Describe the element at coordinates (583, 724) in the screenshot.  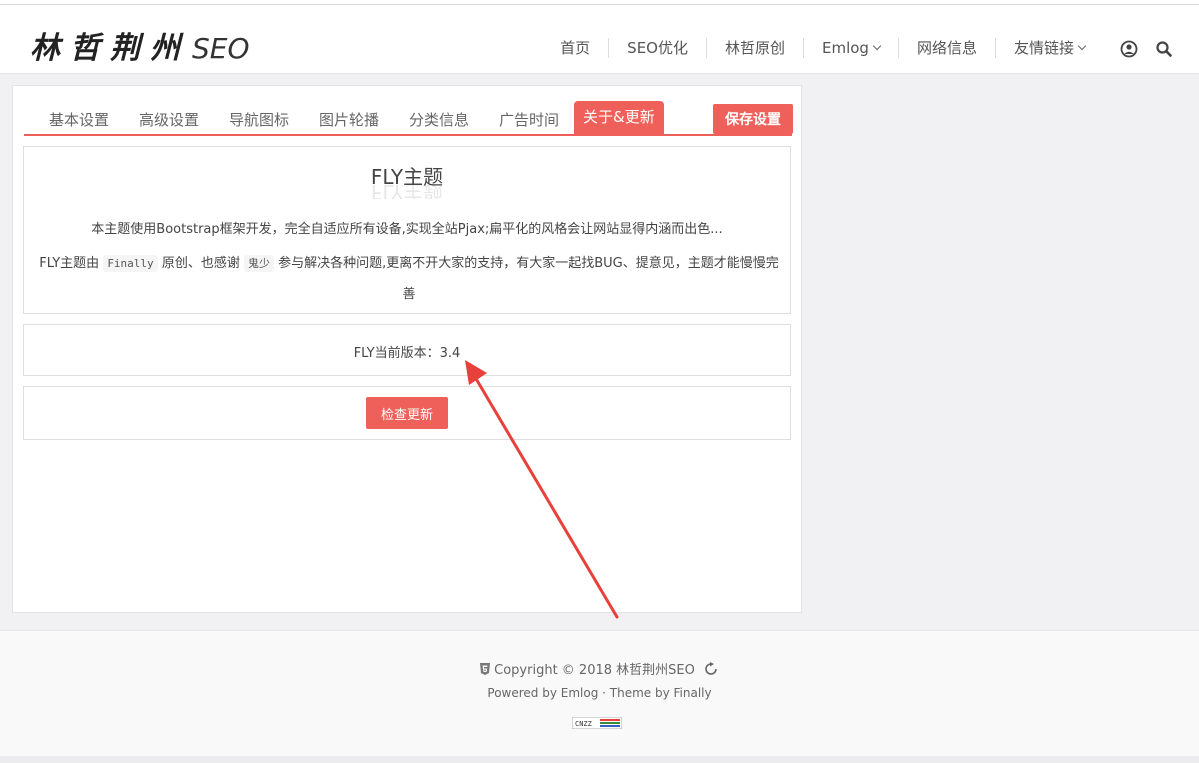
I see `badge-text: CNZZ` at that location.